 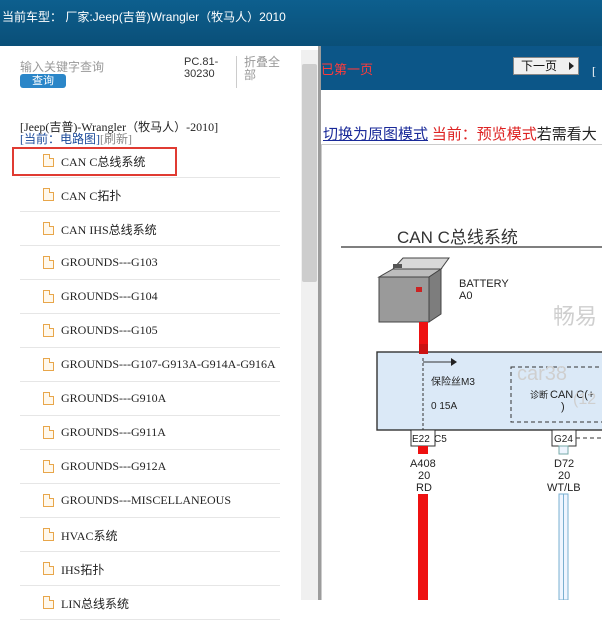 I want to click on next-page-button: 下一页, so click(x=546, y=66).